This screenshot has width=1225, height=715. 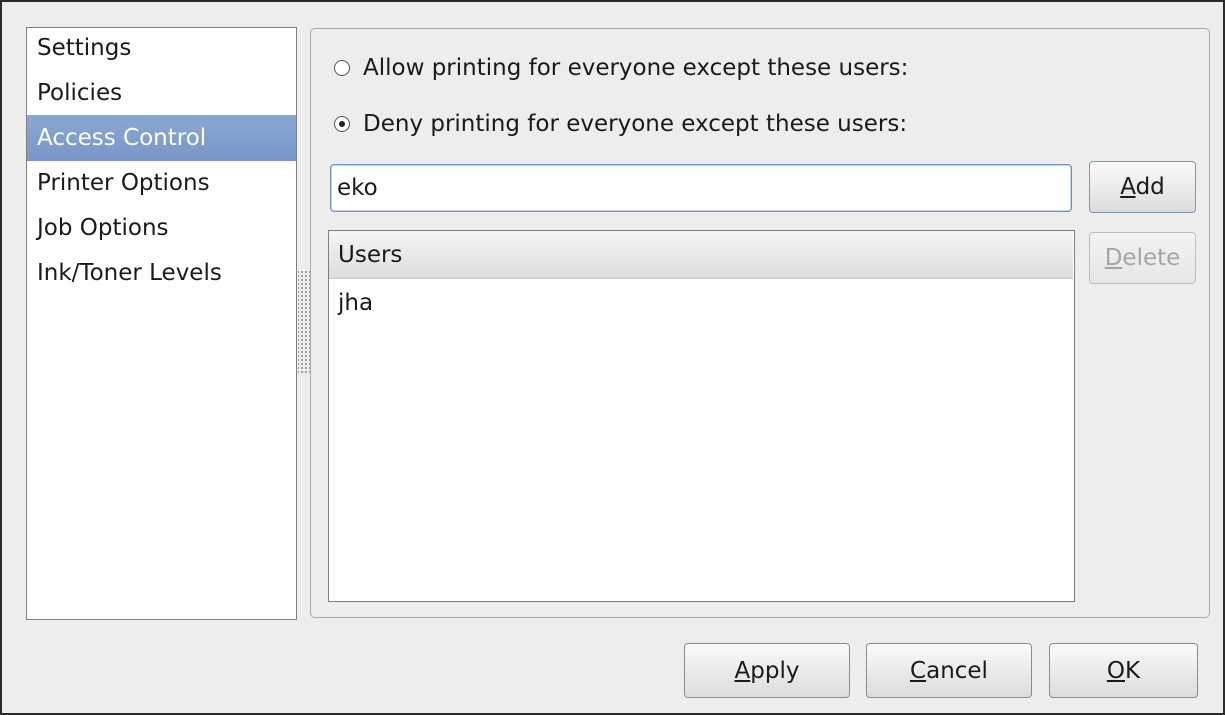 What do you see at coordinates (304, 322) in the screenshot?
I see `pane-resize-handle` at bounding box center [304, 322].